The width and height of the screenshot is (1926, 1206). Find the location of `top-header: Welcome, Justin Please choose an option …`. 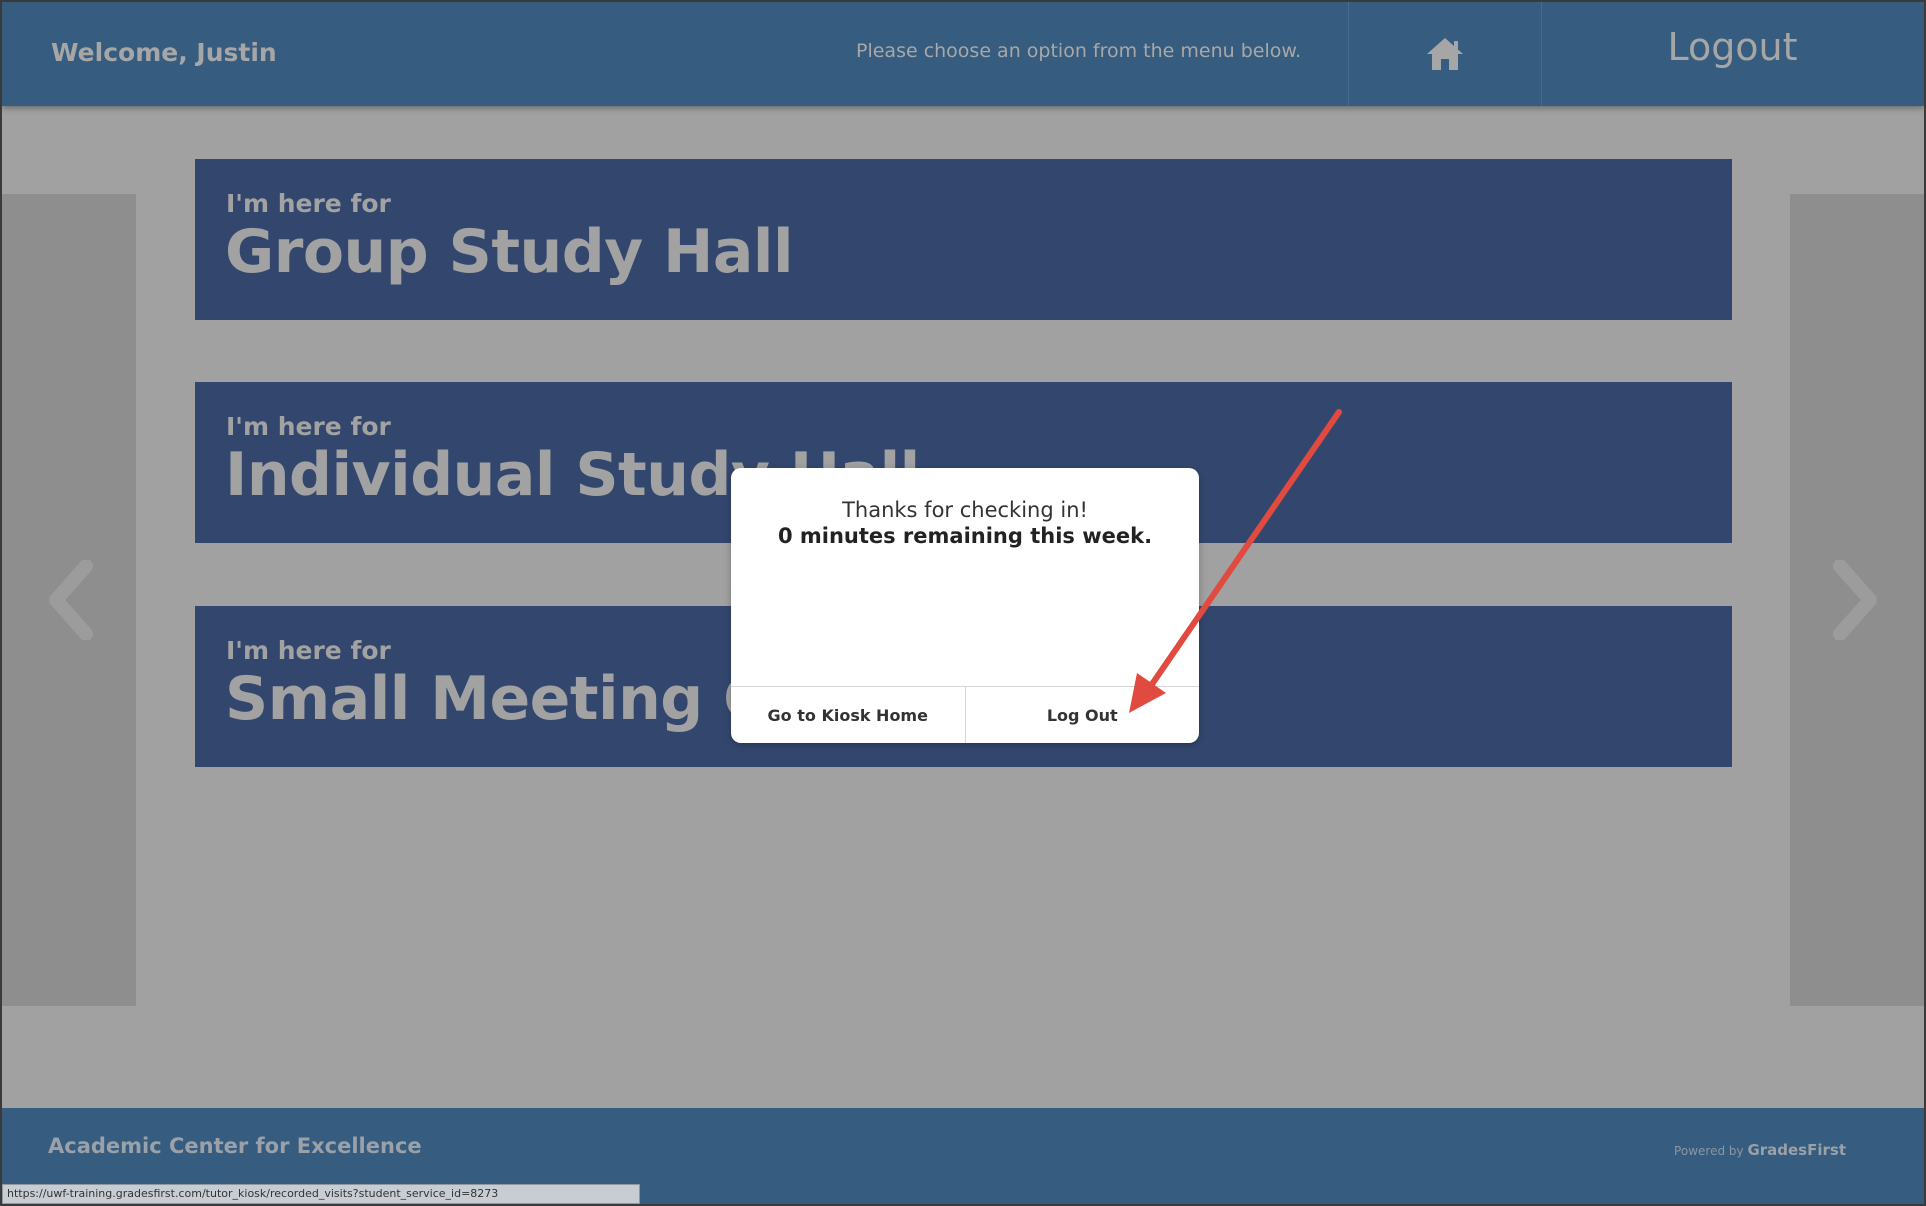

top-header: Welcome, Justin Please choose an option … is located at coordinates (963, 54).